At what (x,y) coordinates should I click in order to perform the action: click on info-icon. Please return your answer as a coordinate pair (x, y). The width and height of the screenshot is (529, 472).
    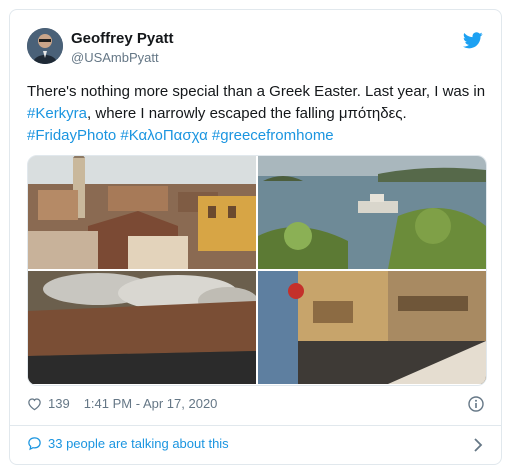
    Looking at the image, I should click on (476, 404).